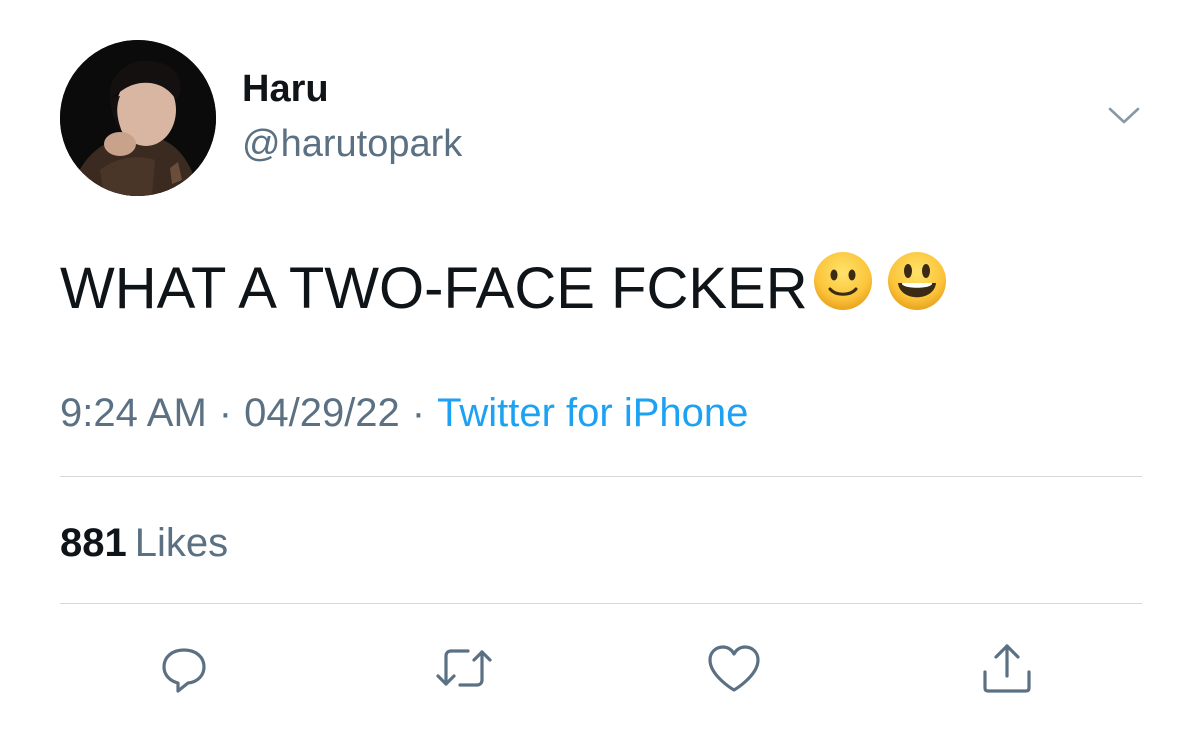 This screenshot has width=1200, height=732. What do you see at coordinates (138, 118) in the screenshot?
I see `avatar` at bounding box center [138, 118].